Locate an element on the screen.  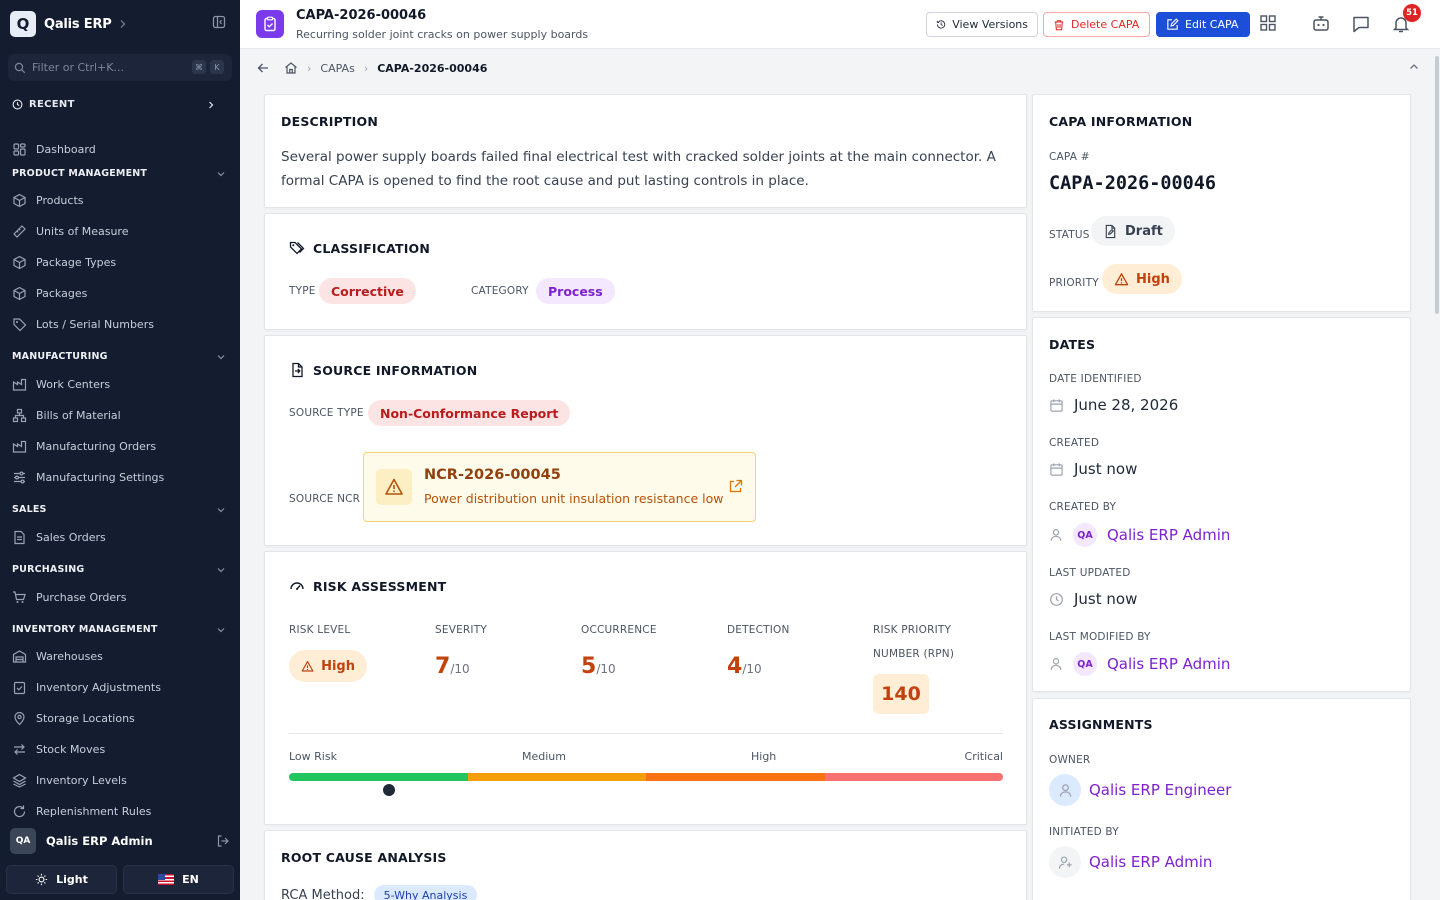
sidebar-user: QA Qalis ERP Admin is located at coordinates (120, 841).